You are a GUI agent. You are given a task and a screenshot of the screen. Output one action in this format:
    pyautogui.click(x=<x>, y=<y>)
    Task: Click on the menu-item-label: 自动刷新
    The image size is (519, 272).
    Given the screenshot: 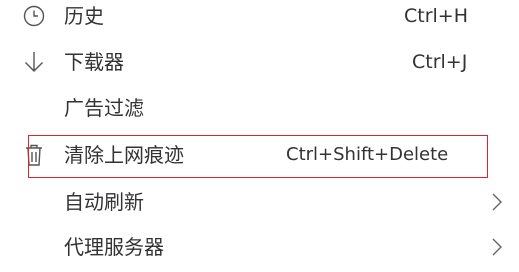 What is the action you would take?
    pyautogui.click(x=104, y=202)
    